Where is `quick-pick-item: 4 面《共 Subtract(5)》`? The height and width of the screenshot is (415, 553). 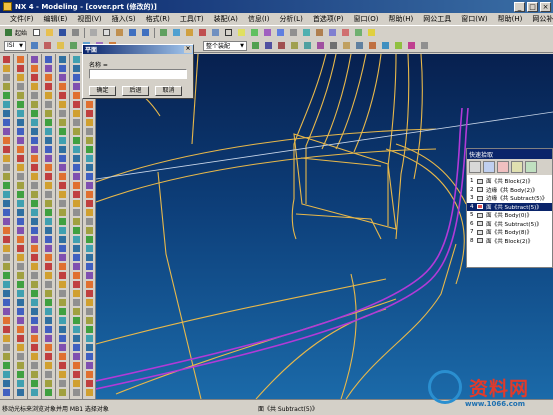 quick-pick-item: 4 面《共 Subtract(5)》 is located at coordinates (509, 206).